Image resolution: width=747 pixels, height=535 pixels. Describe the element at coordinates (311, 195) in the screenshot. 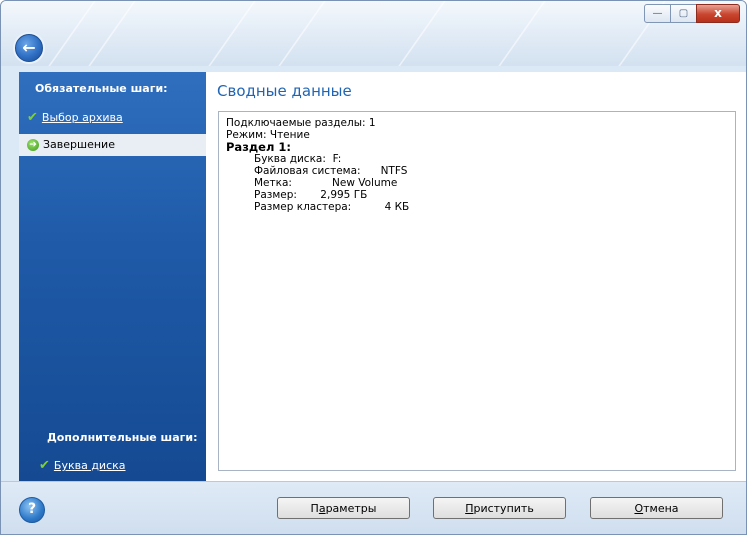

I see `summary-detail: Размер: 2,995 ГБ` at that location.